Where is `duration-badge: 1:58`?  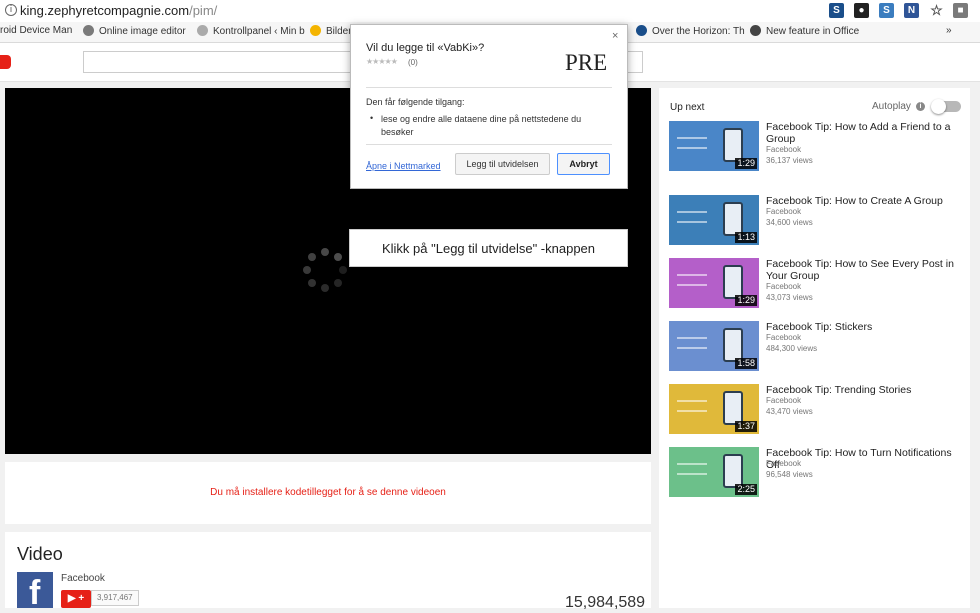 duration-badge: 1:58 is located at coordinates (746, 363).